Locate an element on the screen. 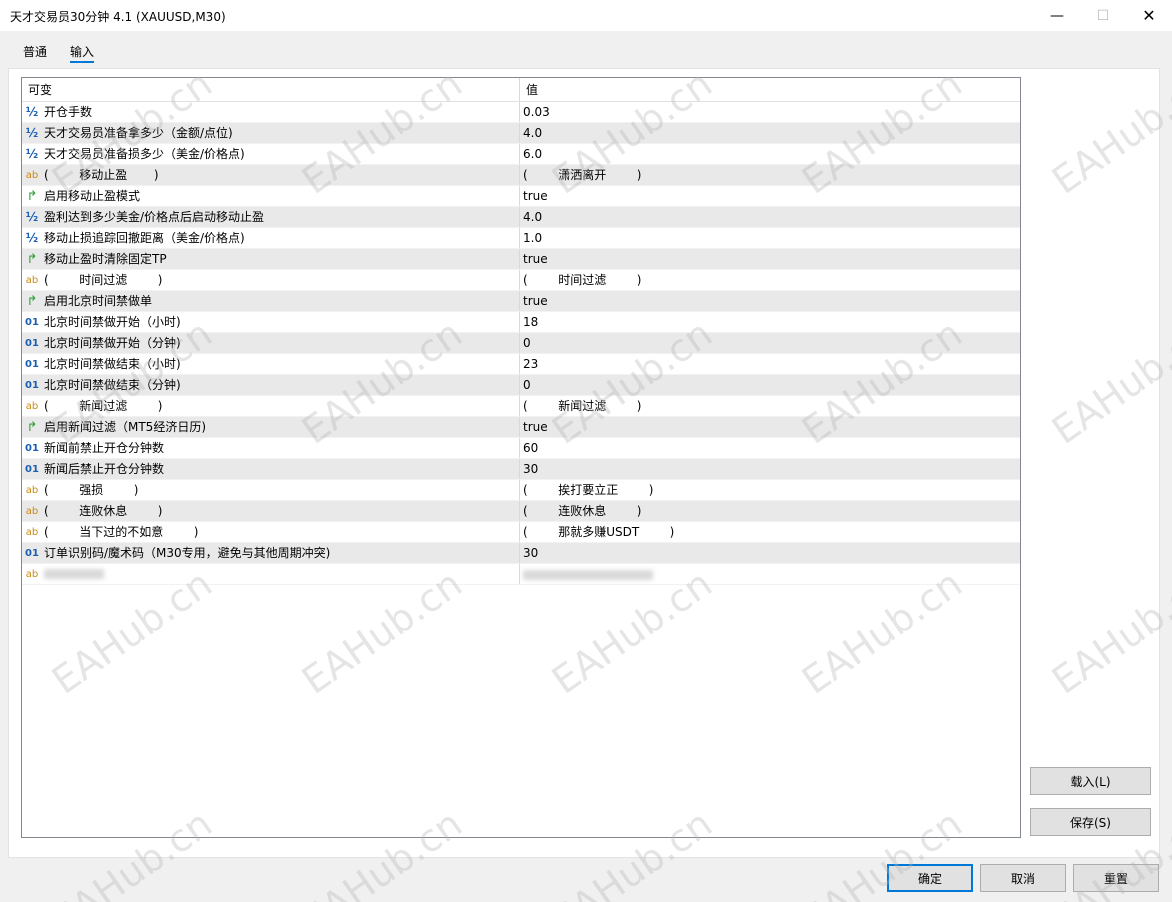  table-row: 01 新闻后禁止开仓分钟数 30 is located at coordinates (521, 469).